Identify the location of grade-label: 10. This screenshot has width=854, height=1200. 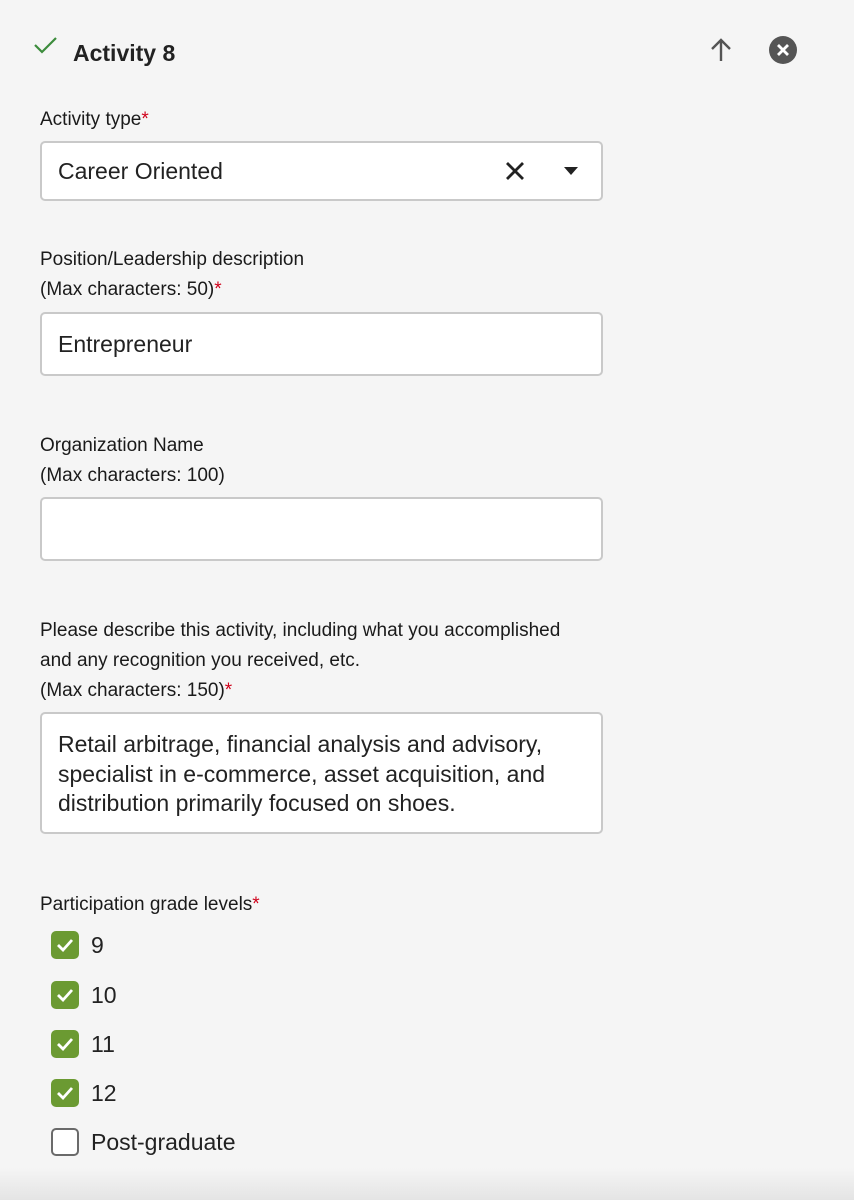
(104, 994).